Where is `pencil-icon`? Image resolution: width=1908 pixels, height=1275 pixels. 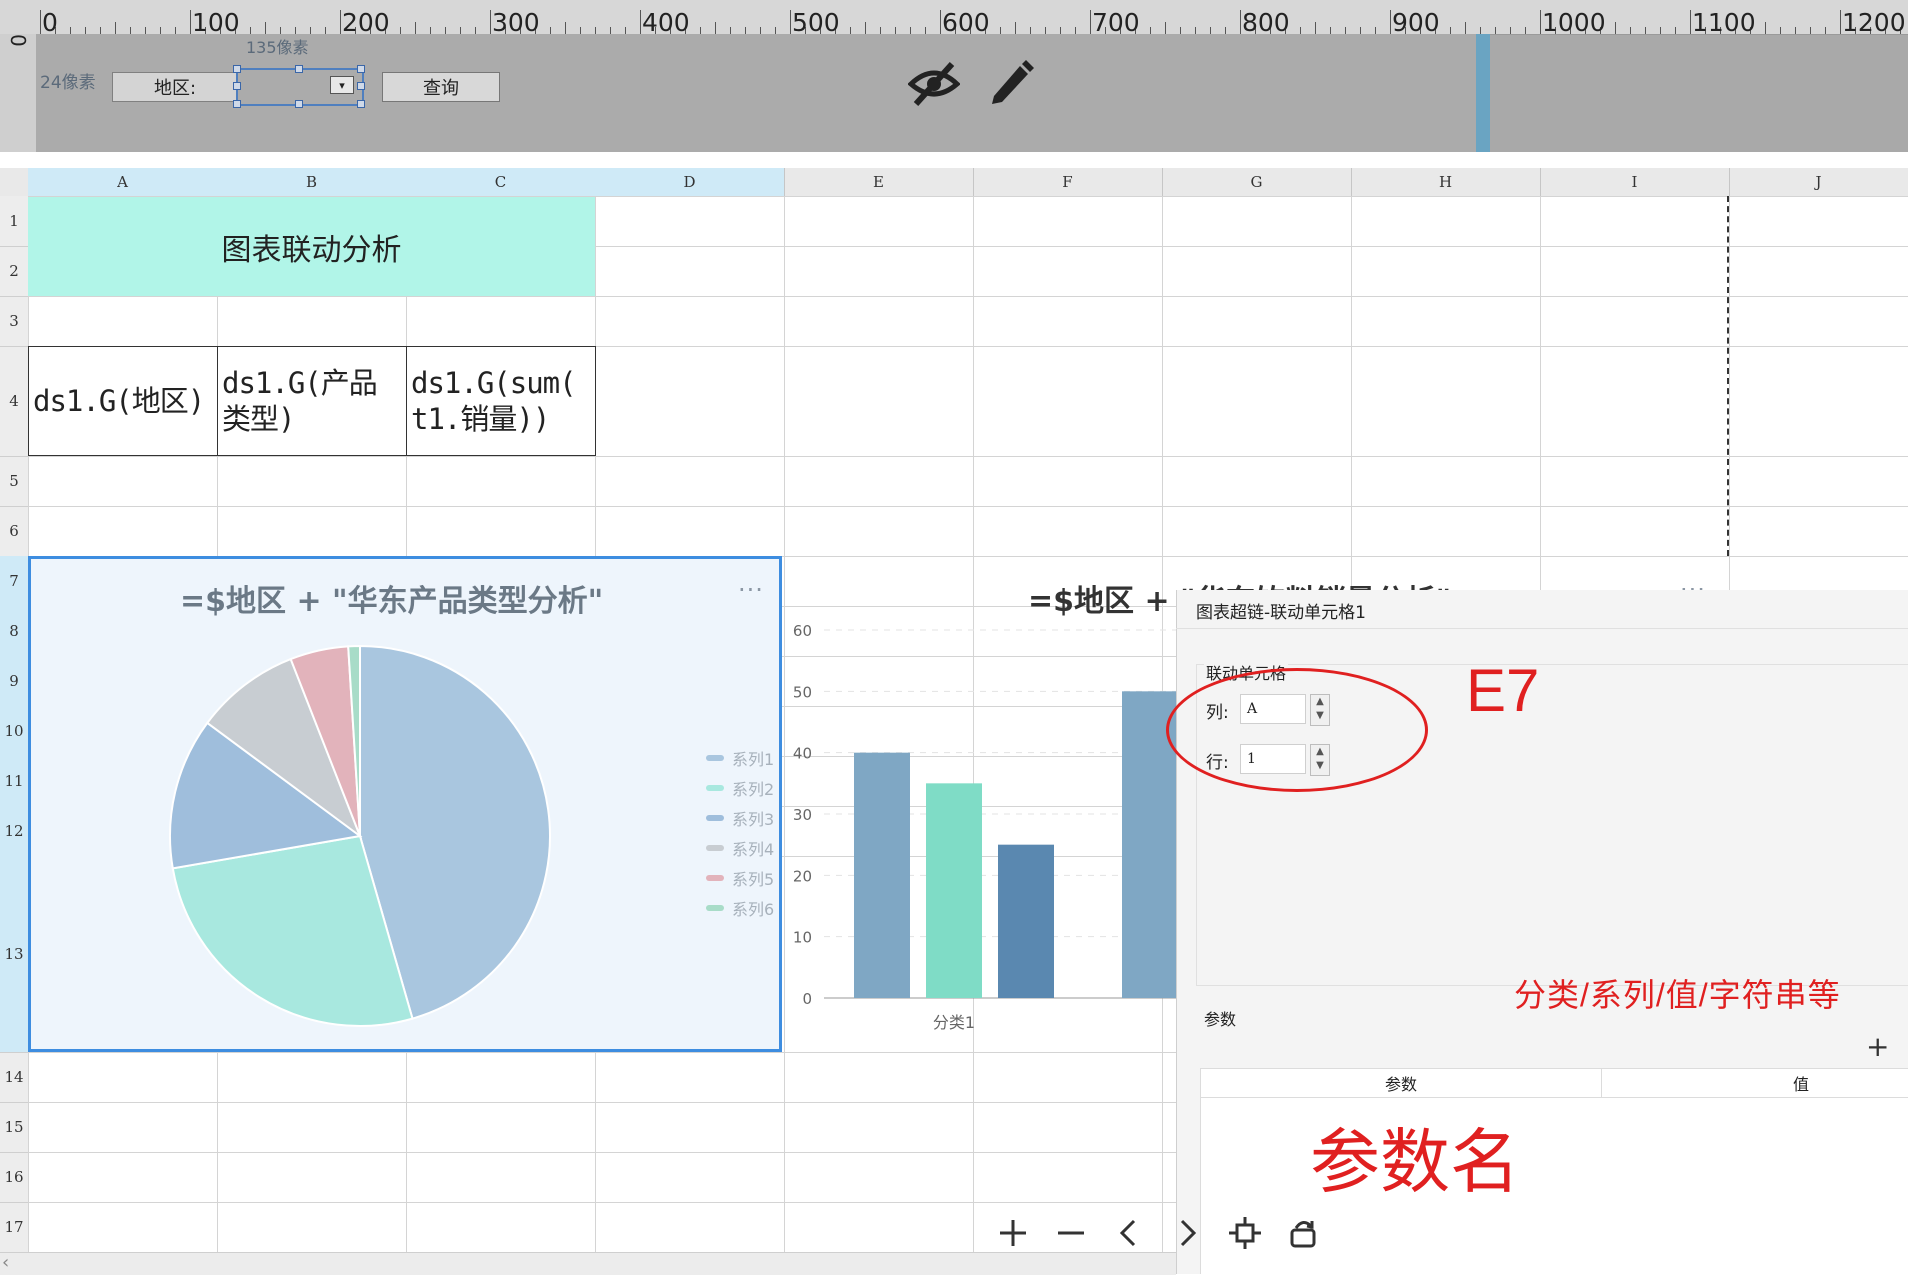
pencil-icon is located at coordinates (1010, 81).